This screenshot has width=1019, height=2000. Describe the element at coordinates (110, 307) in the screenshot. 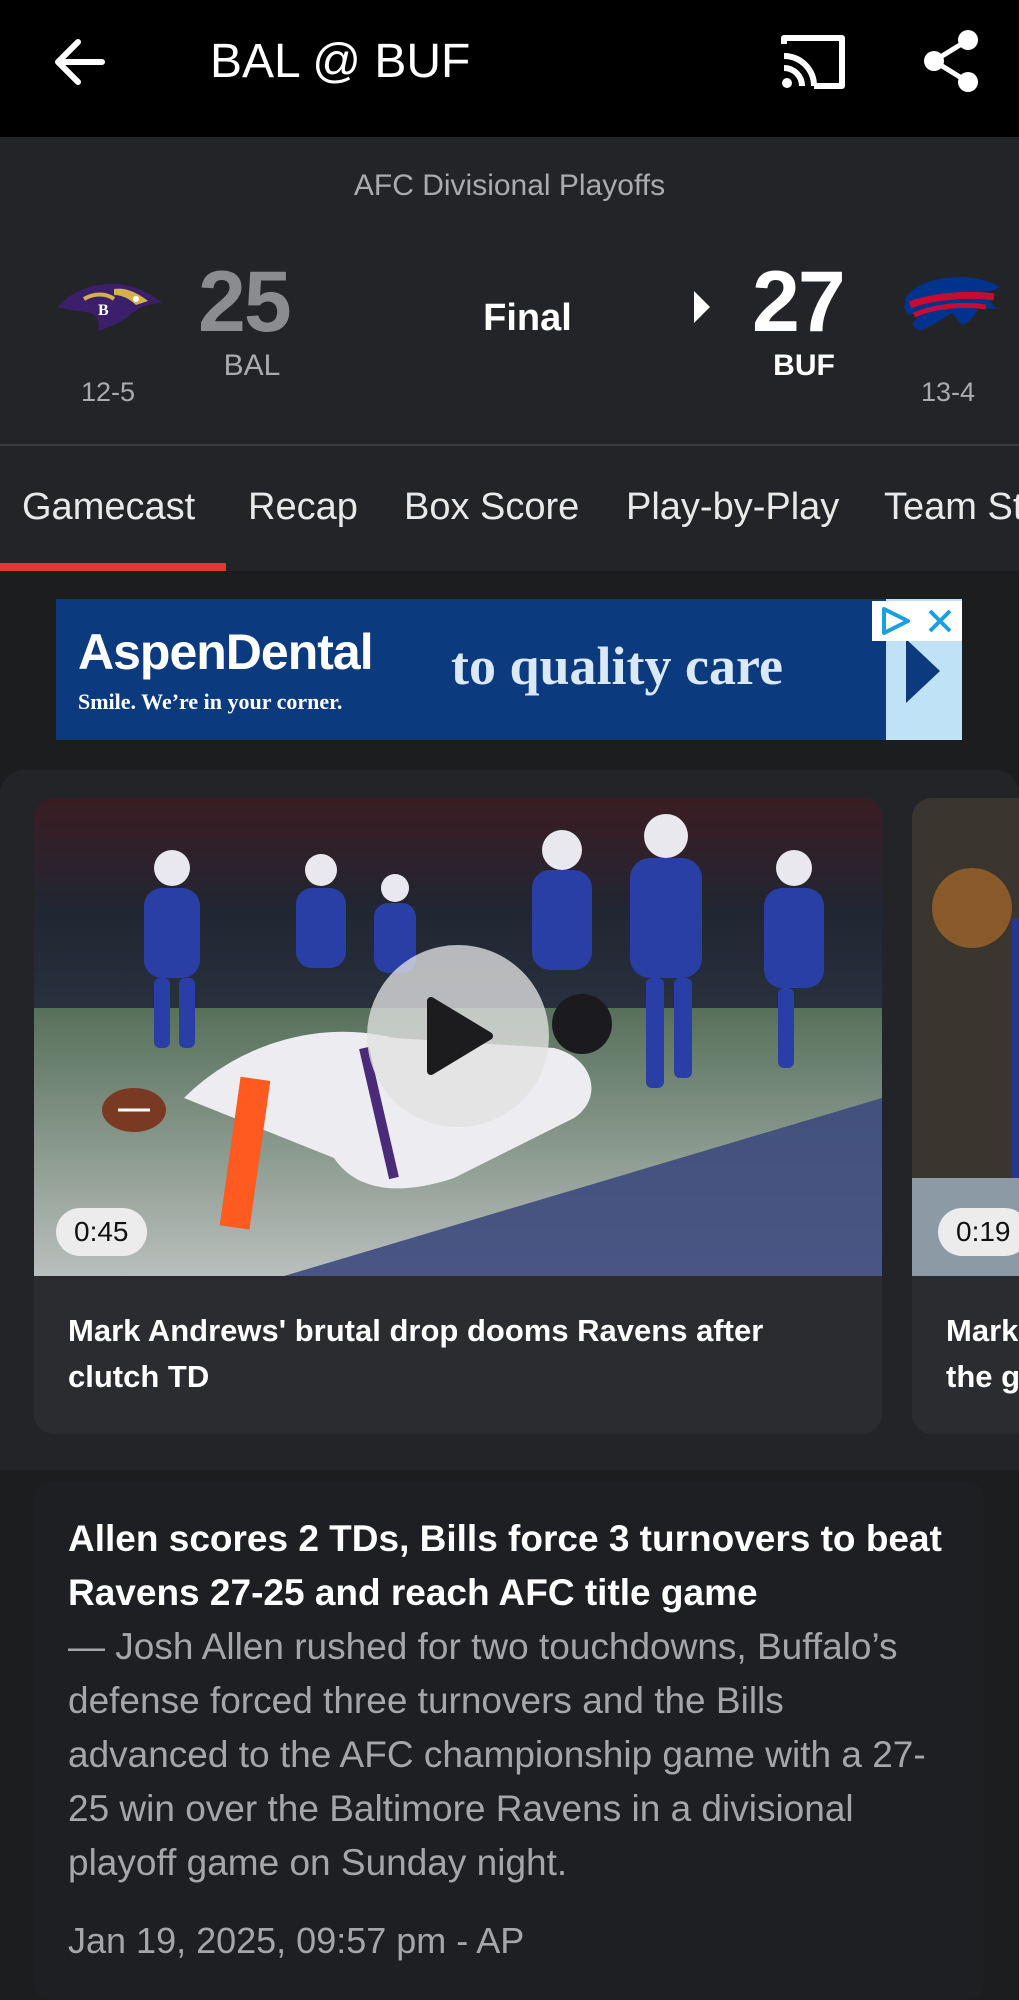

I see `ravens-logo: B` at that location.